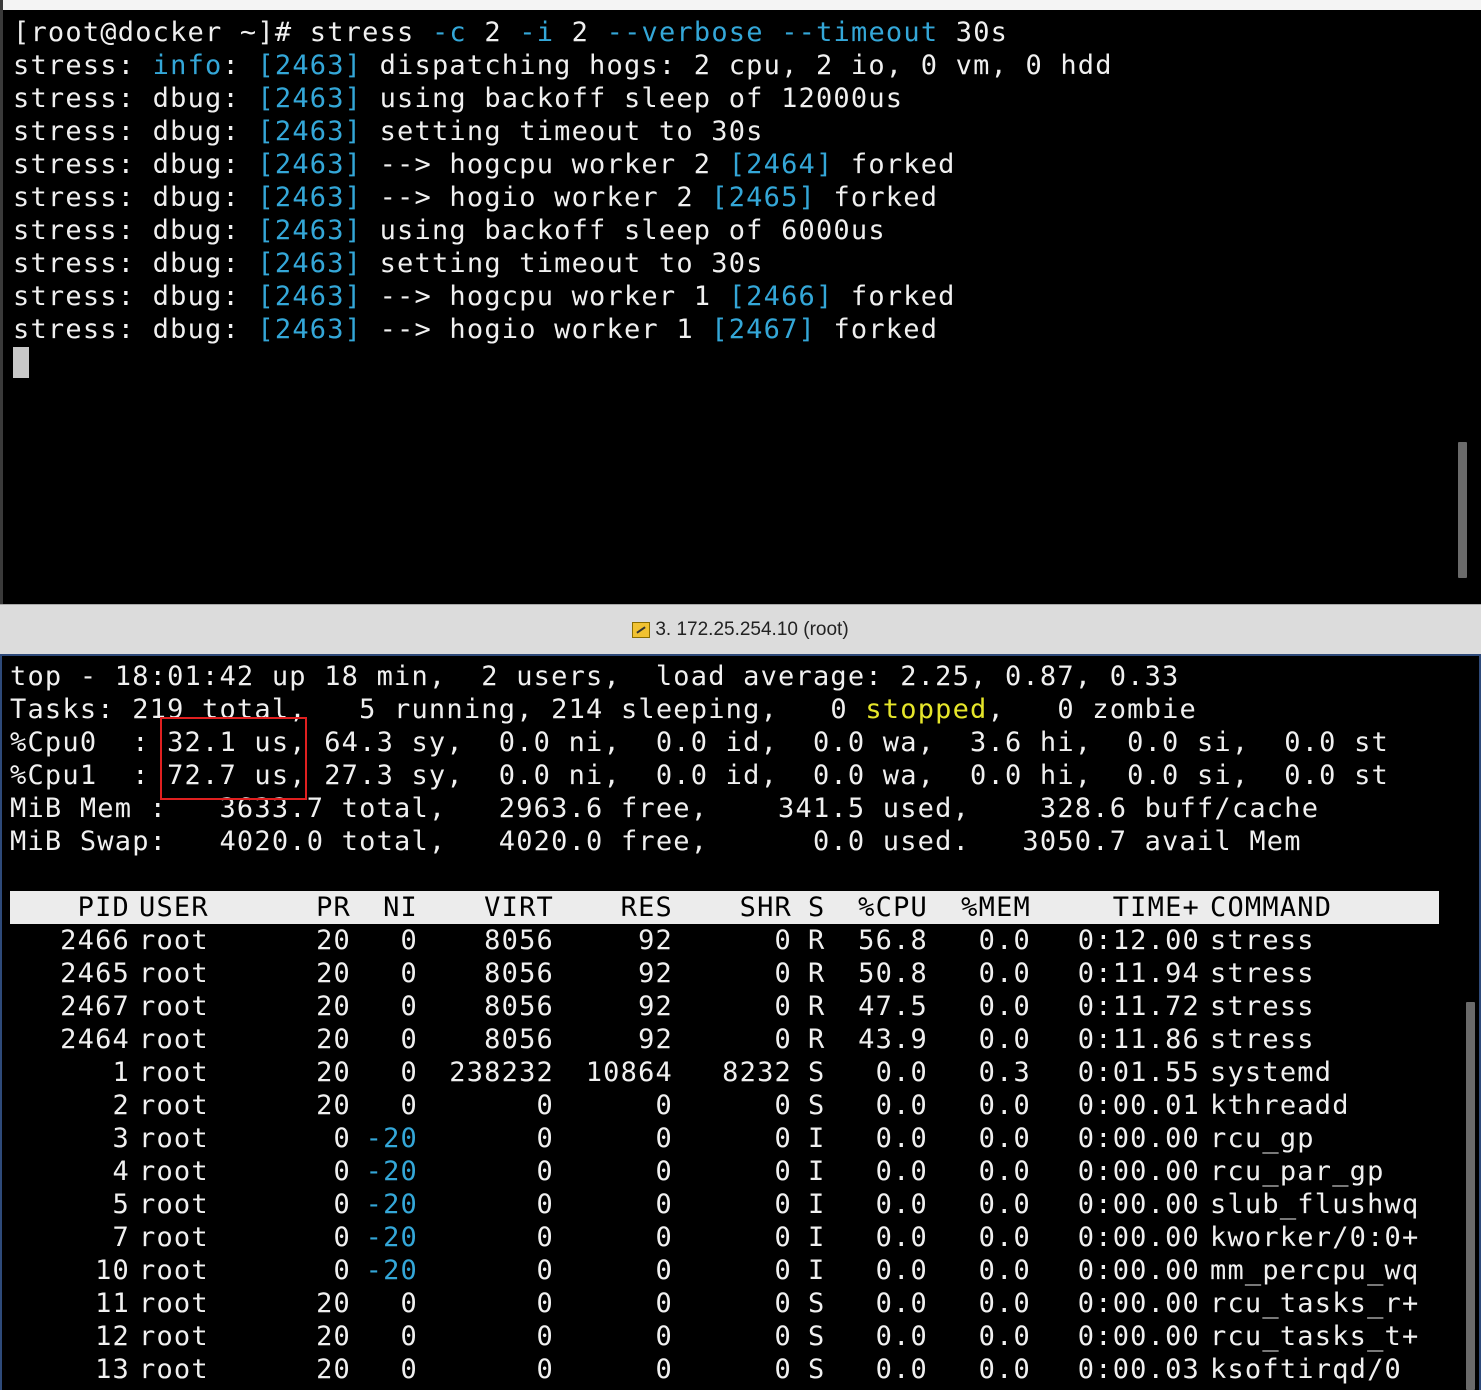  Describe the element at coordinates (817, 1072) in the screenshot. I see `cell-state: S` at that location.